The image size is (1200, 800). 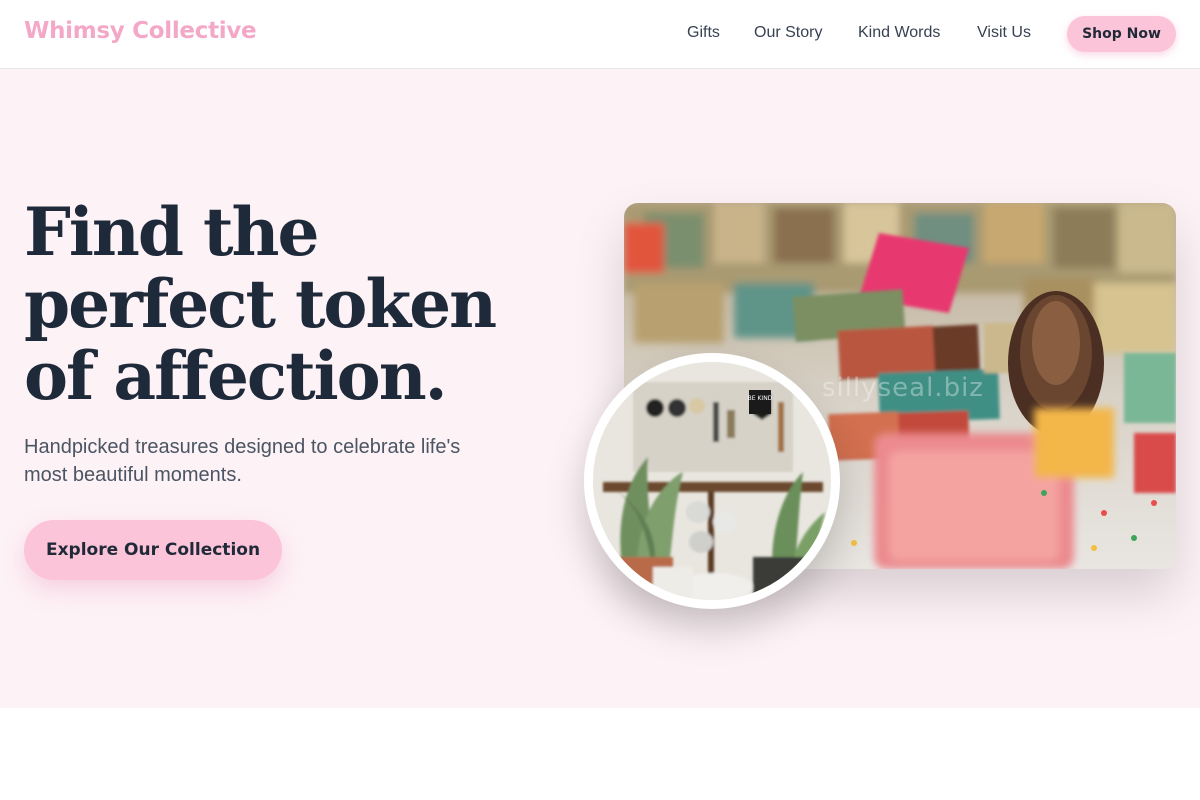 I want to click on be-kind-sign-text: BE KIND, so click(x=760, y=398).